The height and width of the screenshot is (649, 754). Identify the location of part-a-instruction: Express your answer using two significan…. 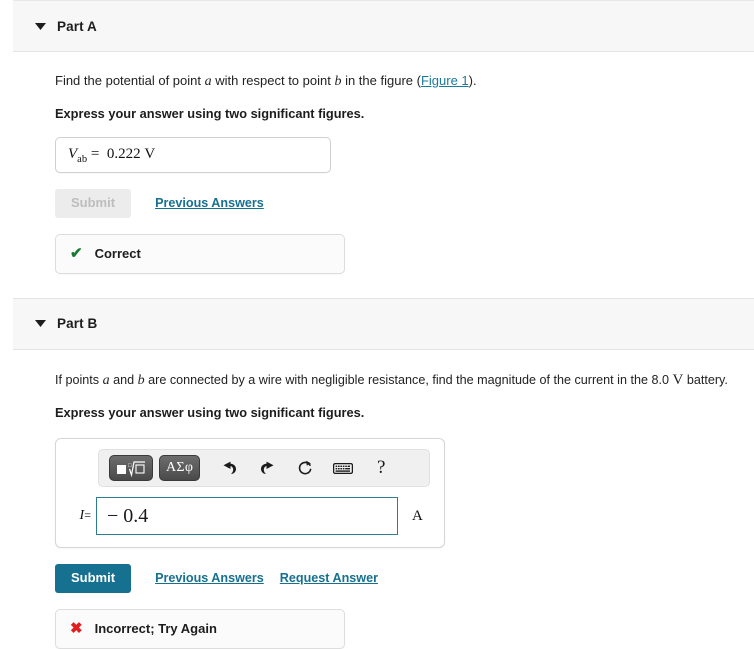
(210, 114).